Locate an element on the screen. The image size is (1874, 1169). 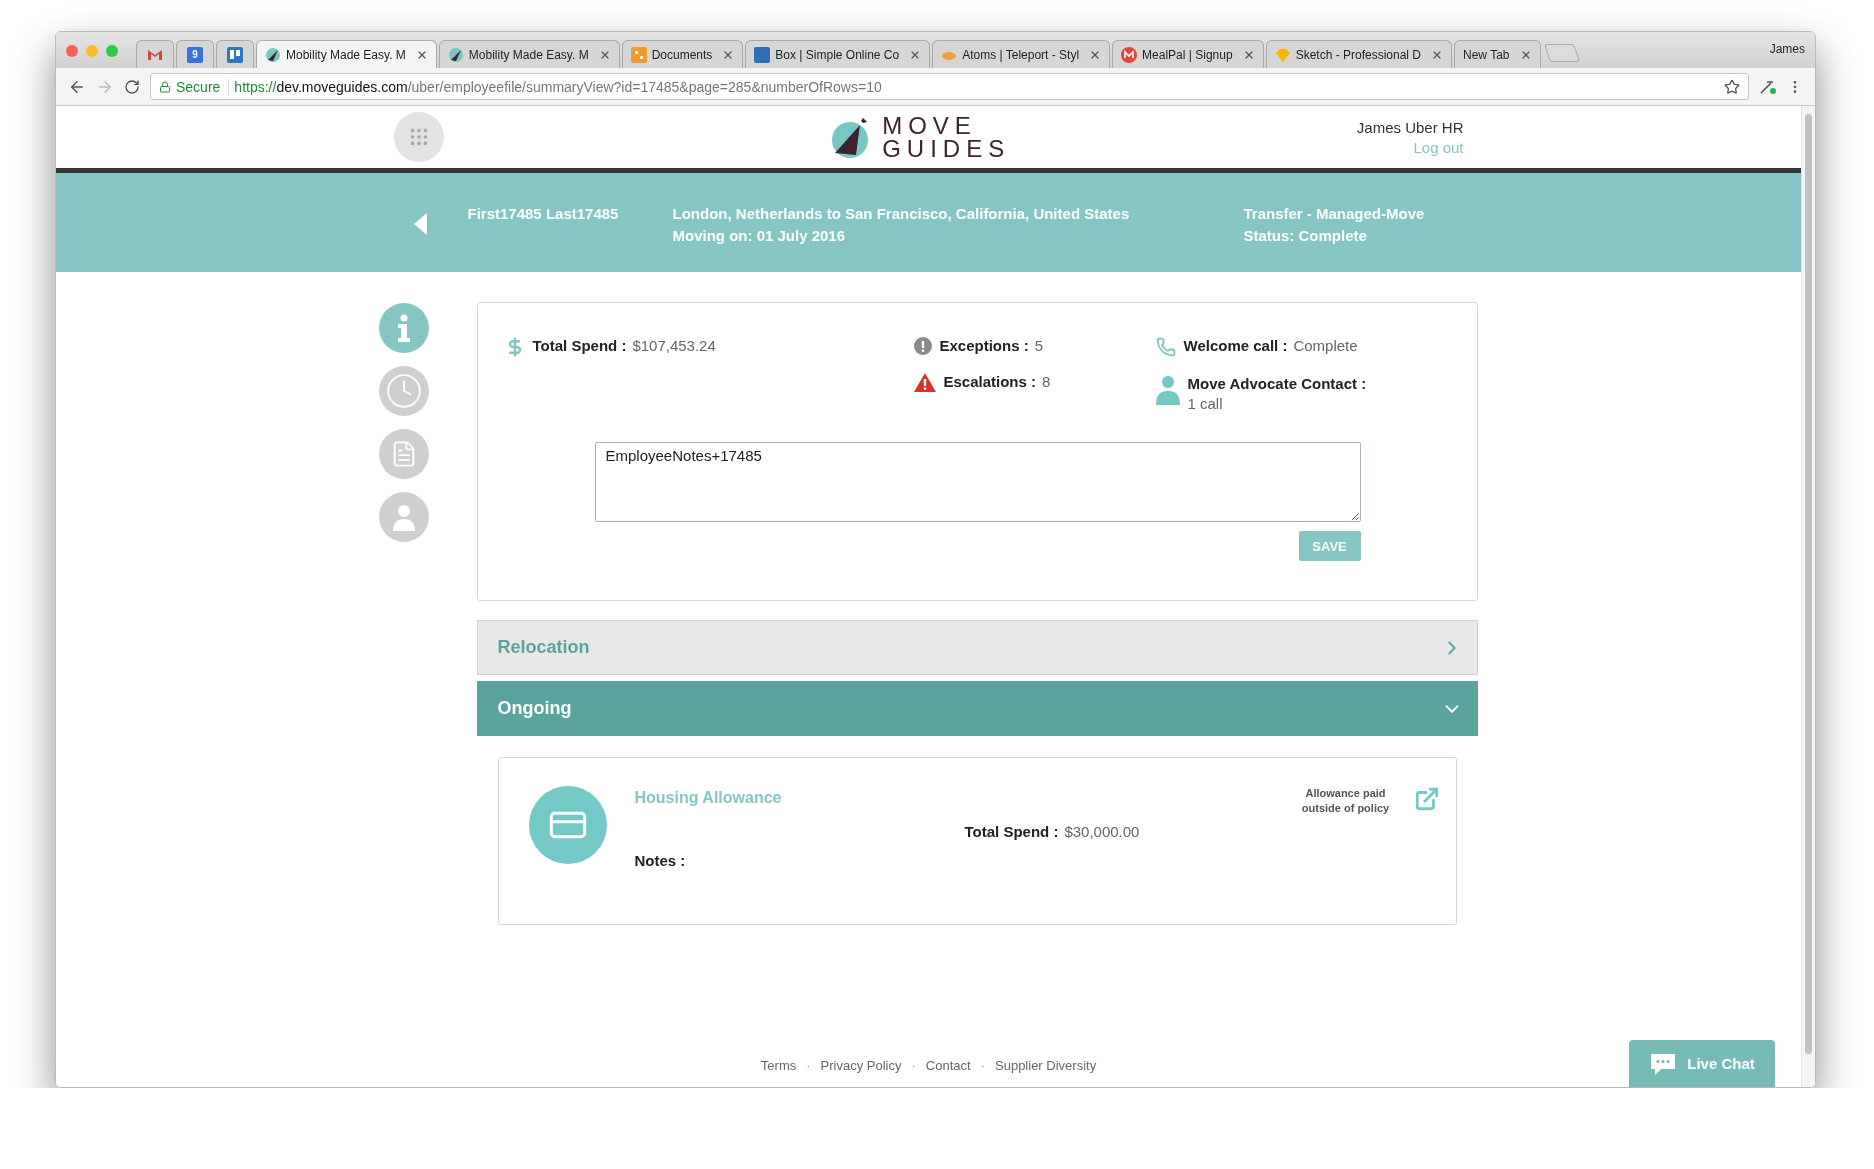
info-icon is located at coordinates (403, 328).